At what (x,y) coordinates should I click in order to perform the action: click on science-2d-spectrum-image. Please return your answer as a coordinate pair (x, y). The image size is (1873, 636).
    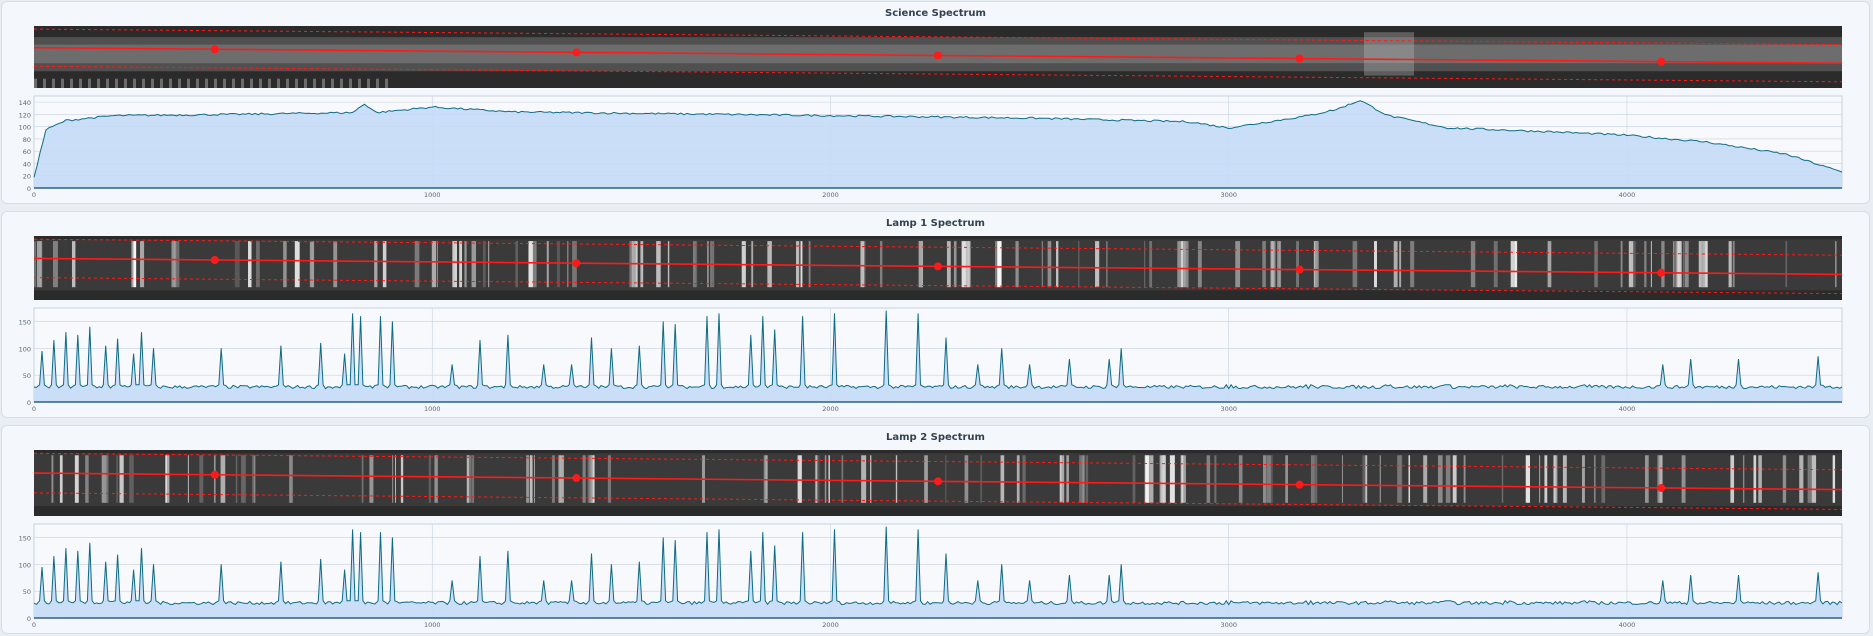
    Looking at the image, I should click on (938, 57).